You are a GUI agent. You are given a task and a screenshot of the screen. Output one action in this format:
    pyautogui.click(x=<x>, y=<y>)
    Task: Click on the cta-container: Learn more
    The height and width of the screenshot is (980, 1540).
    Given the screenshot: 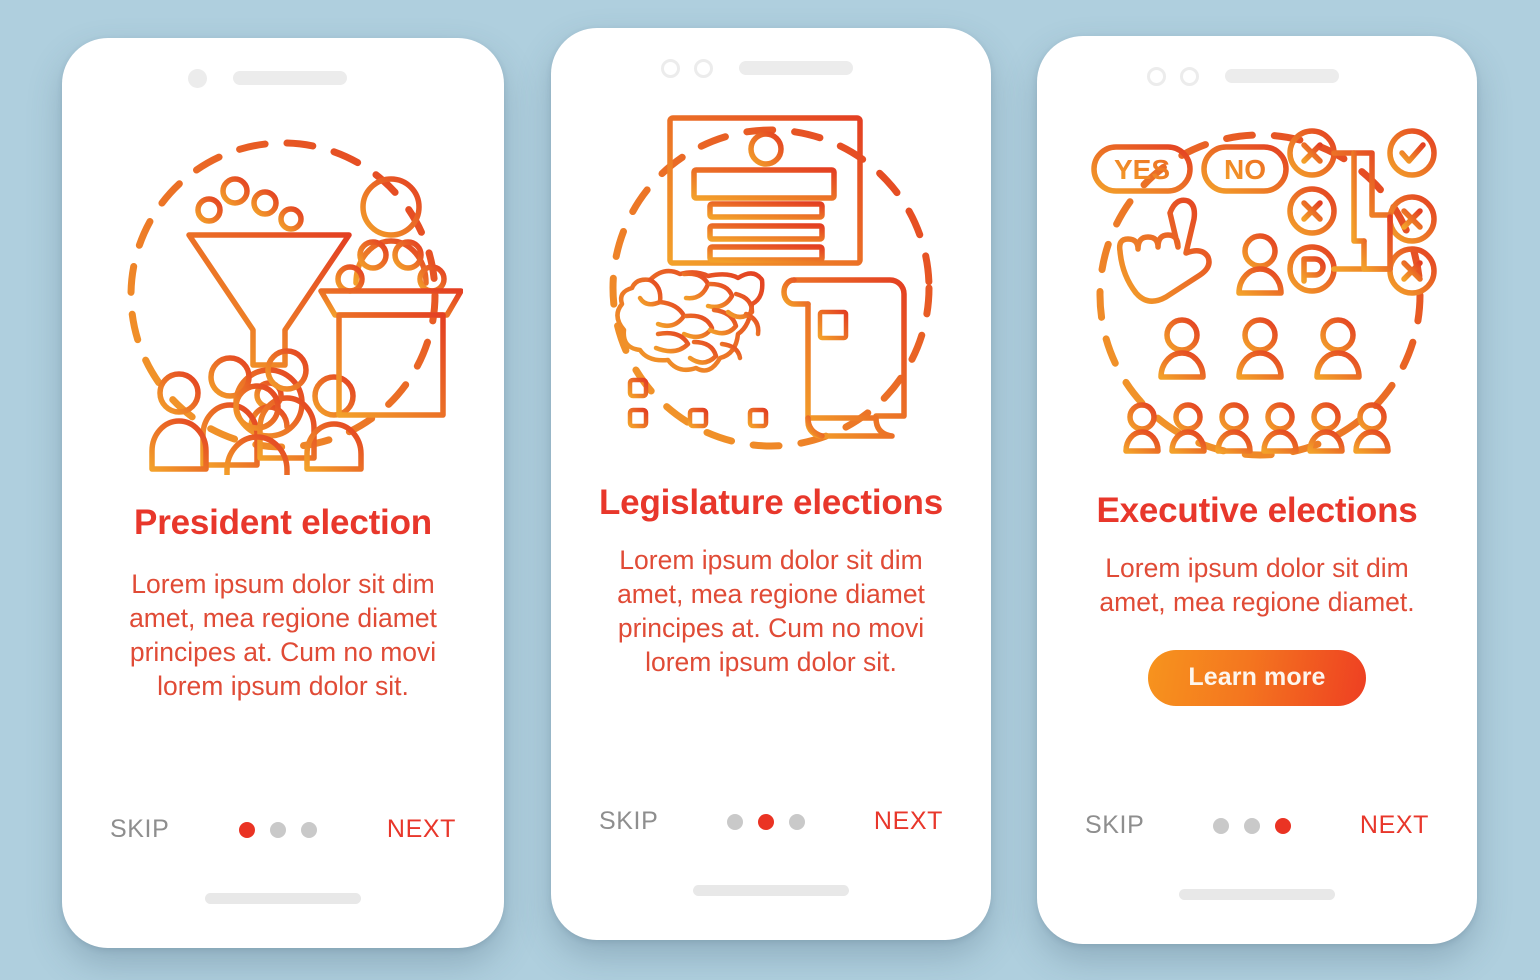 What is the action you would take?
    pyautogui.click(x=1257, y=677)
    